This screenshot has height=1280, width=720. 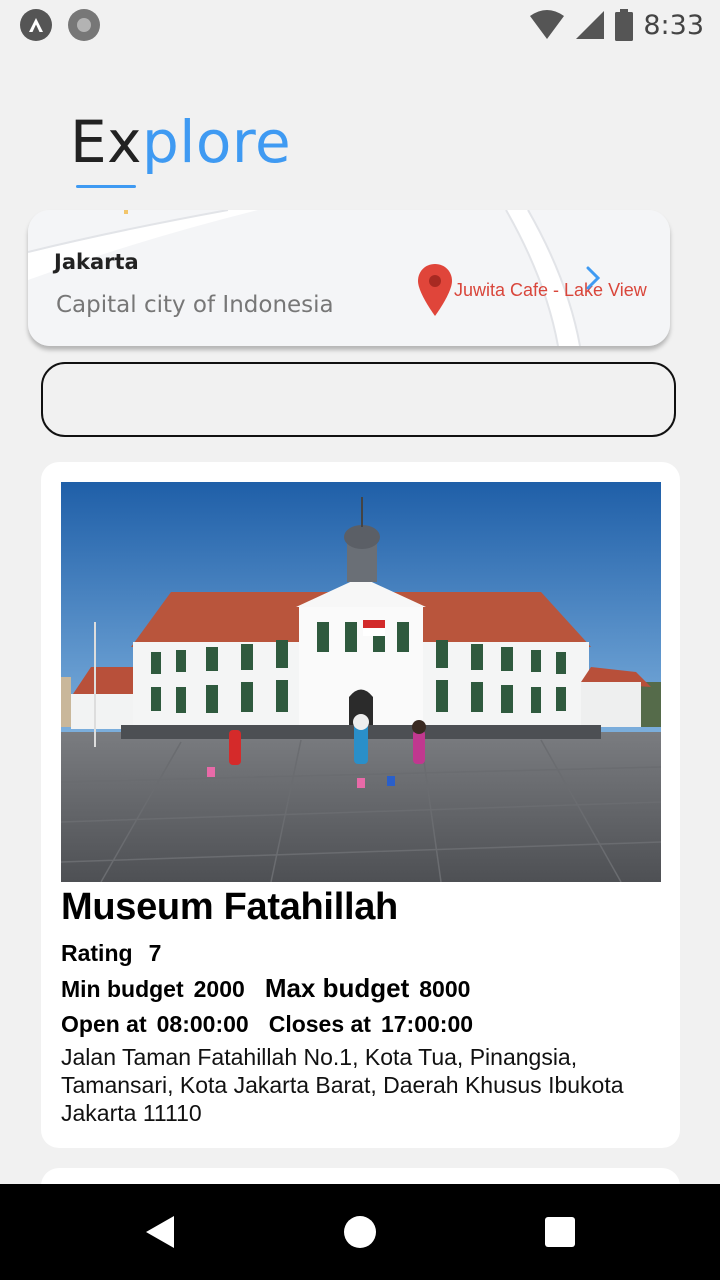 What do you see at coordinates (360, 25) in the screenshot?
I see `status-bar: 8:33` at bounding box center [360, 25].